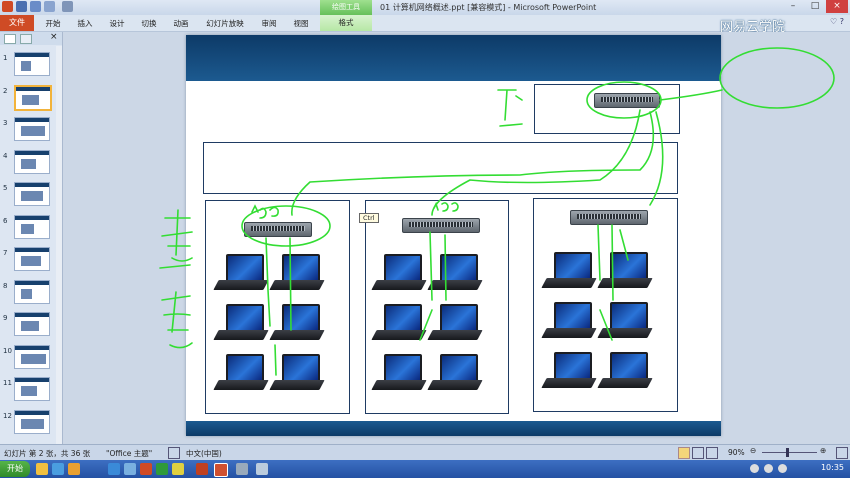 This screenshot has width=850, height=478. I want to click on tab-design: 设计, so click(117, 23).